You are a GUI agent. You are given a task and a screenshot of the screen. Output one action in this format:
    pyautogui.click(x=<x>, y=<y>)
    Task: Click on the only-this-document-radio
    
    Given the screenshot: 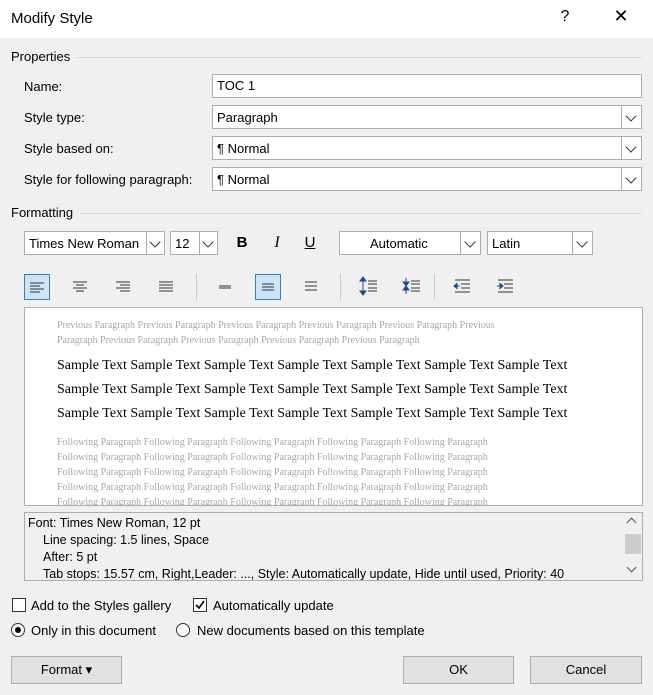 What is the action you would take?
    pyautogui.click(x=18, y=630)
    